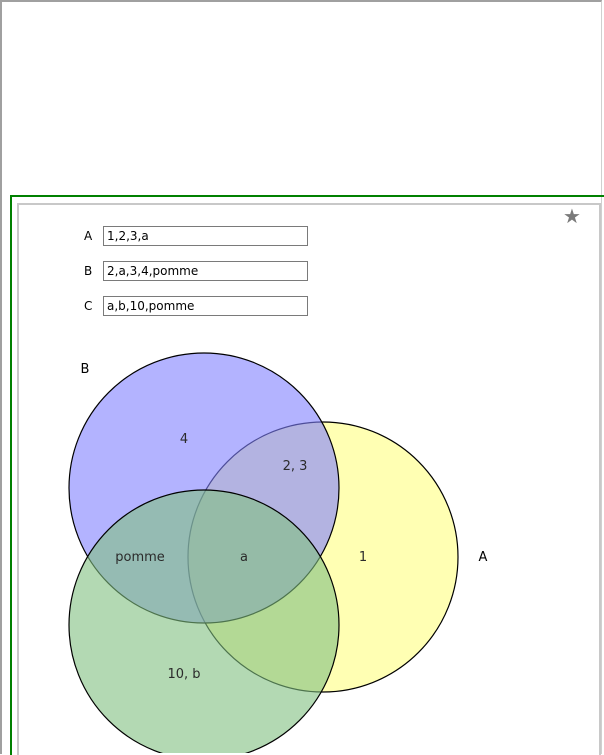 The height and width of the screenshot is (755, 604). Describe the element at coordinates (85, 369) in the screenshot. I see `set-b-name: B` at that location.